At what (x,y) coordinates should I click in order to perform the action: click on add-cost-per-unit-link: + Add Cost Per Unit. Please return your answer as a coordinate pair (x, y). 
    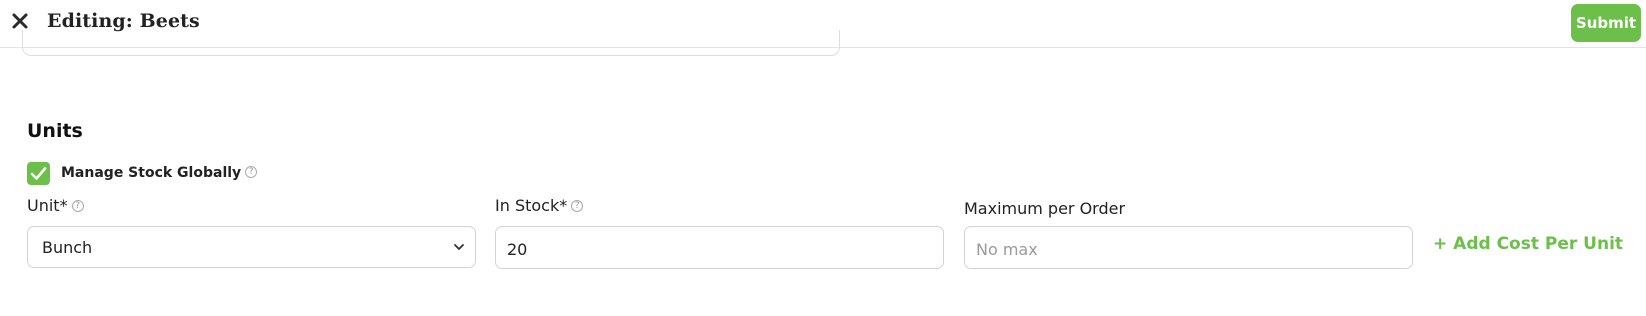
    Looking at the image, I should click on (1528, 244).